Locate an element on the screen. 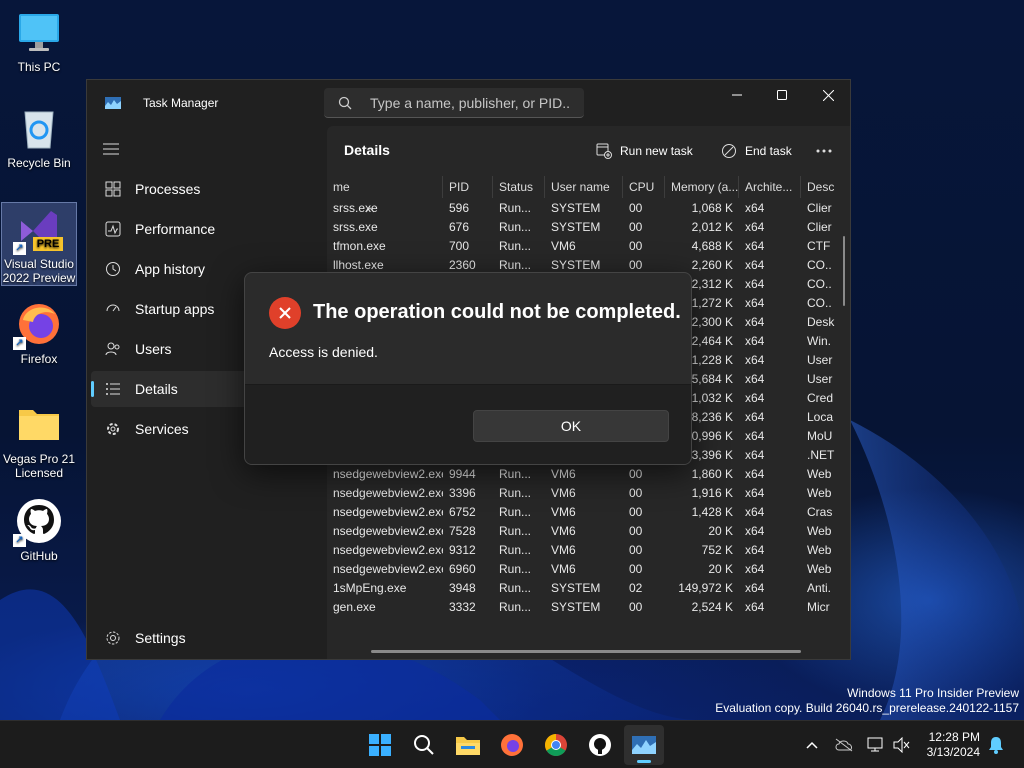 This screenshot has width=1024, height=768. search-input is located at coordinates (470, 103).